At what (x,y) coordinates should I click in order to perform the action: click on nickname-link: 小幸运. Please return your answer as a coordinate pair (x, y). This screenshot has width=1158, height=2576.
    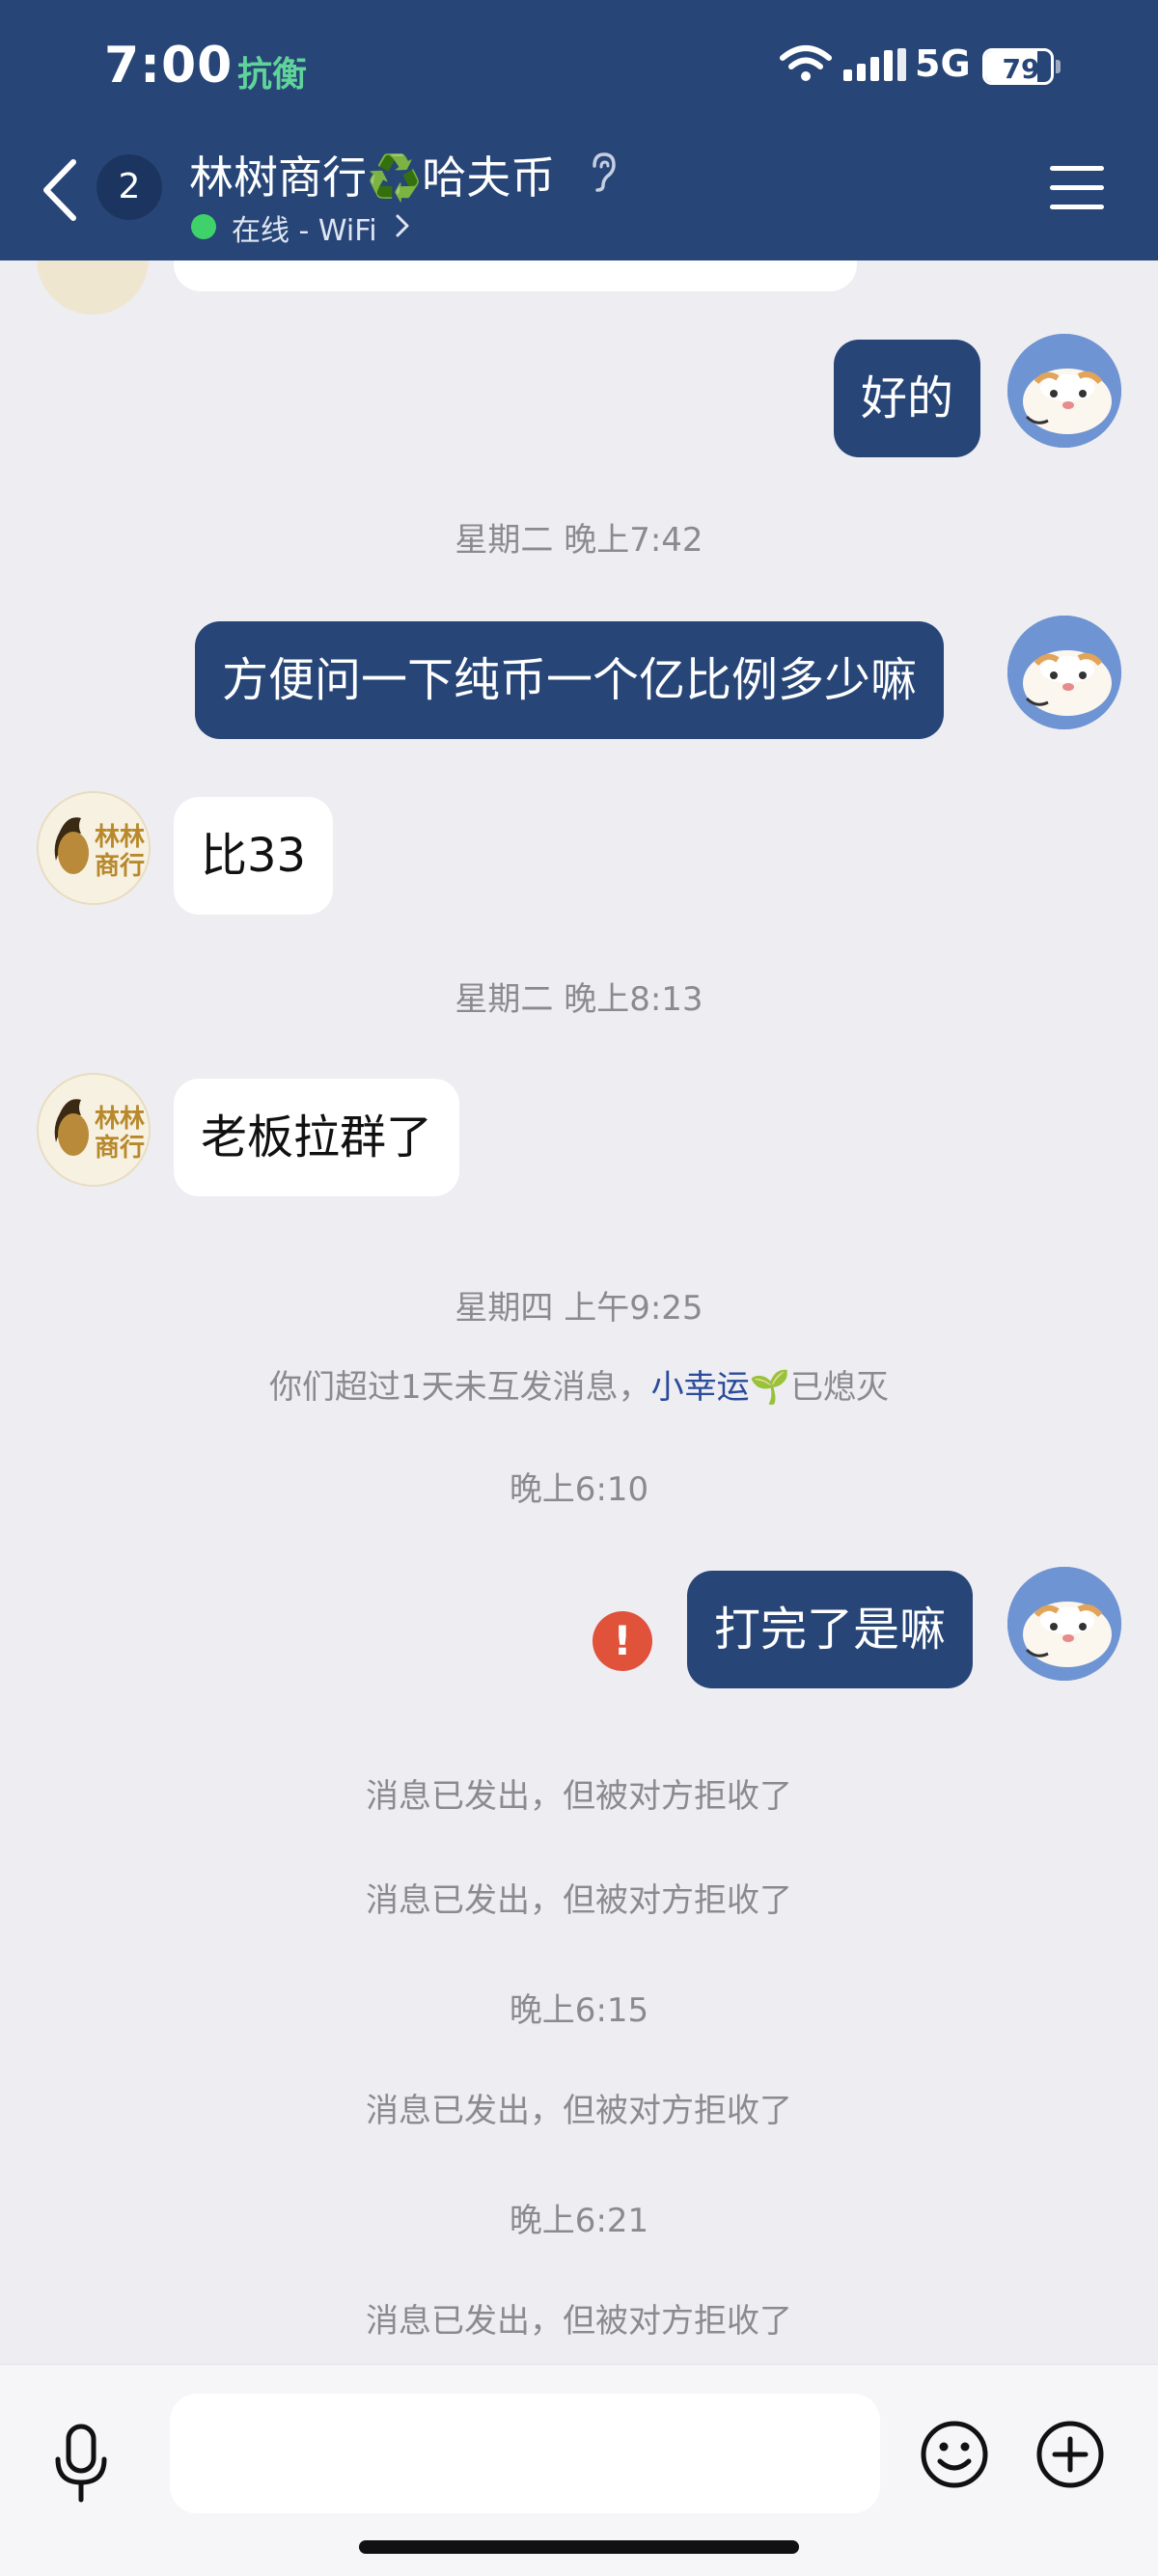
    Looking at the image, I should click on (700, 1387).